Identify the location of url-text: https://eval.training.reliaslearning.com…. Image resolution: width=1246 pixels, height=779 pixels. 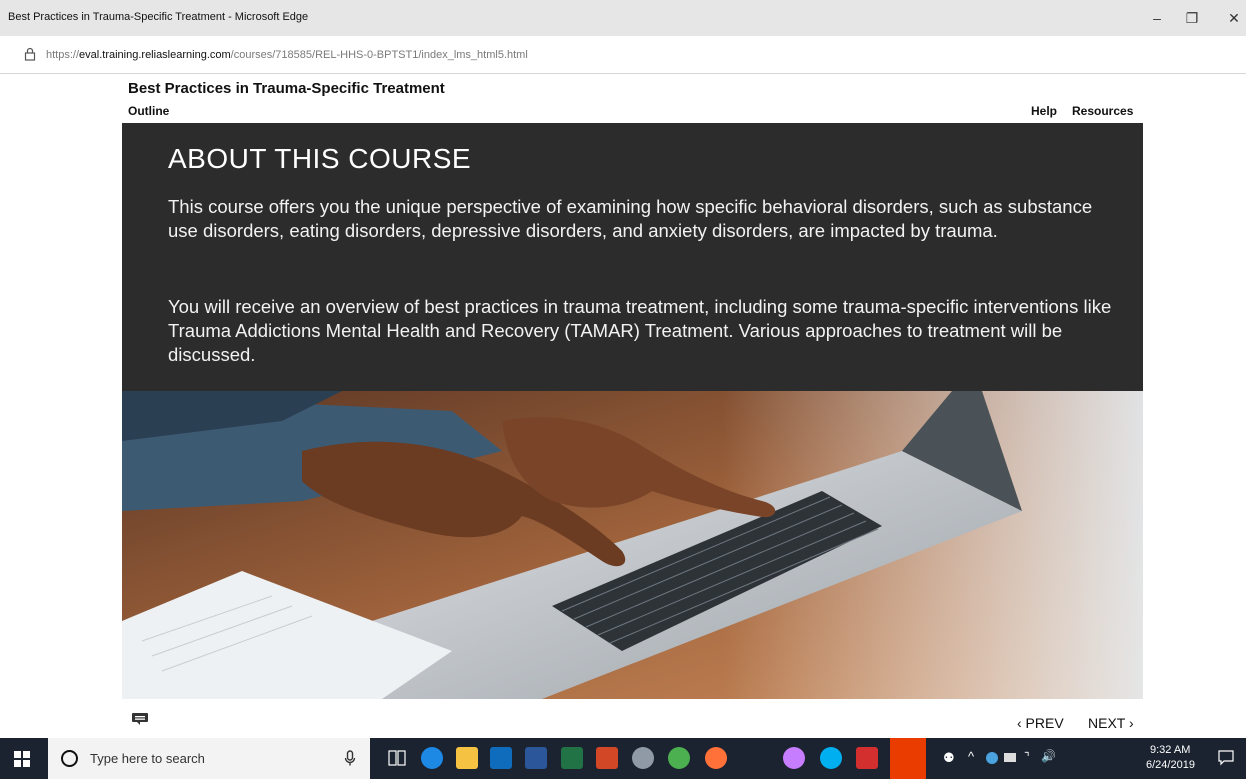
(287, 55).